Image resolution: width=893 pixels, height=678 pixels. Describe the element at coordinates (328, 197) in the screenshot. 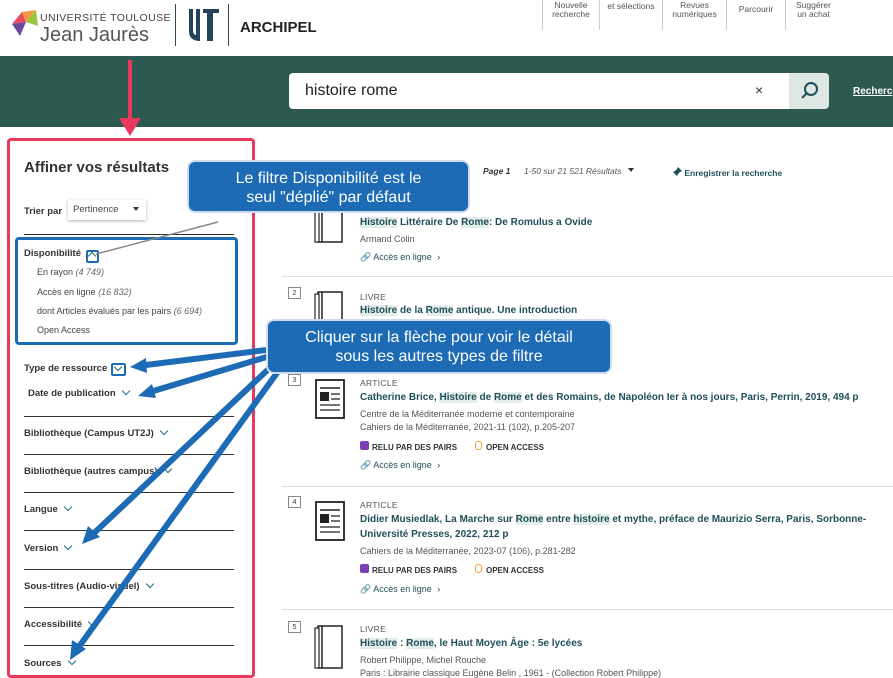

I see `callout-availability-line2: seul "déplié" par défaut` at that location.